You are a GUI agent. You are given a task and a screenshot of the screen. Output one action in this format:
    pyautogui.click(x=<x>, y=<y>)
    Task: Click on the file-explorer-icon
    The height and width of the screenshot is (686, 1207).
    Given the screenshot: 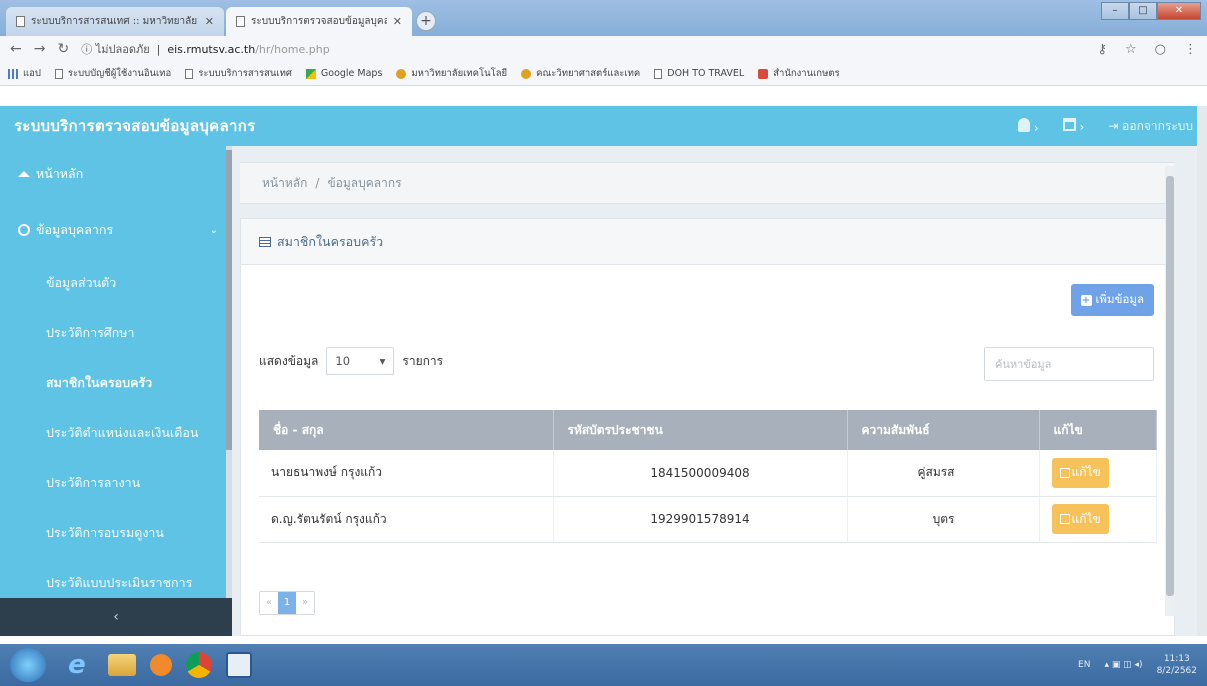 What is the action you would take?
    pyautogui.click(x=122, y=665)
    